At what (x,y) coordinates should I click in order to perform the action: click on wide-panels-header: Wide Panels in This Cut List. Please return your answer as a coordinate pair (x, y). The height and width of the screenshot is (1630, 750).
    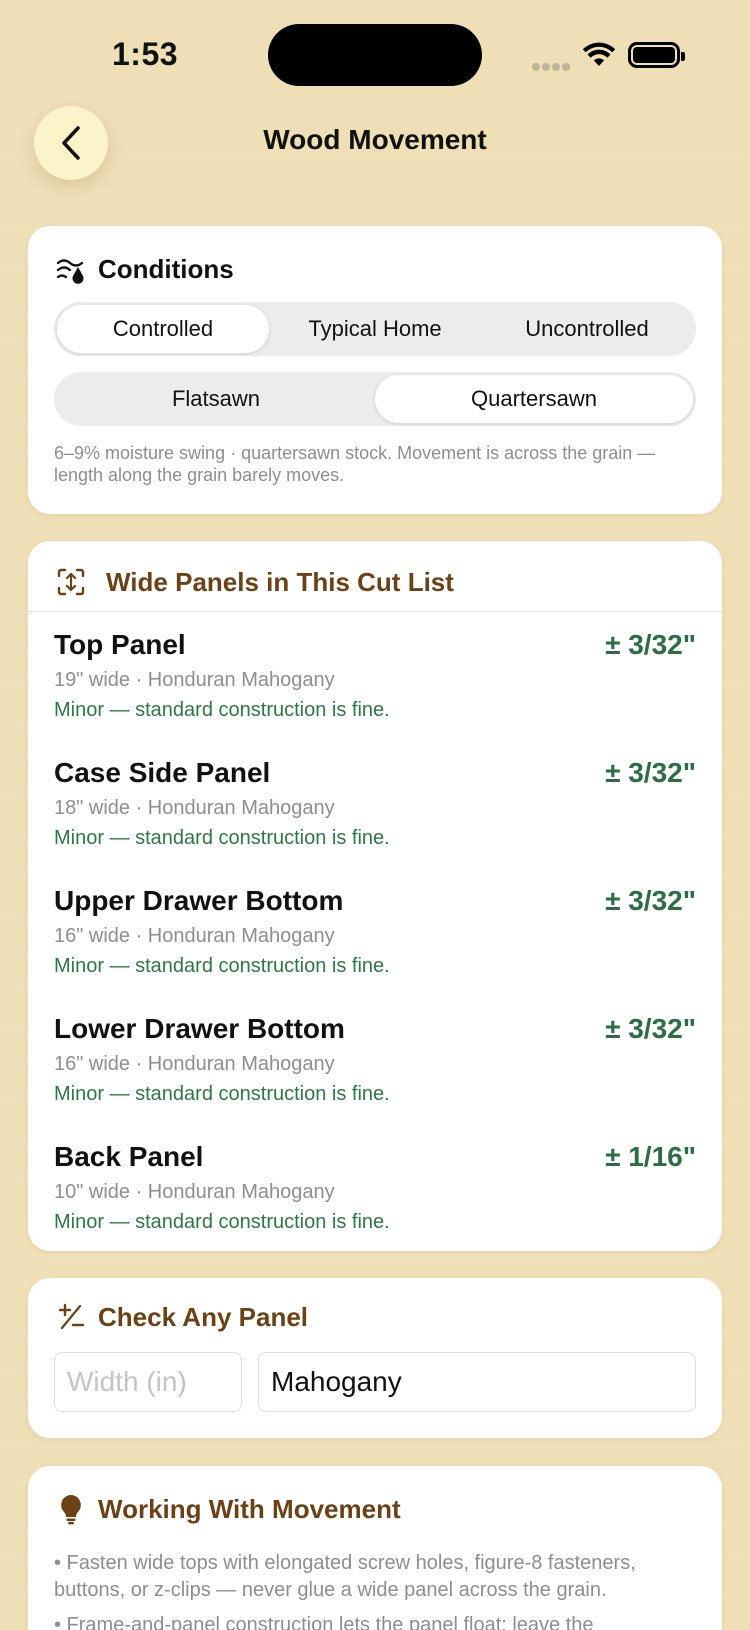
    Looking at the image, I should click on (254, 582).